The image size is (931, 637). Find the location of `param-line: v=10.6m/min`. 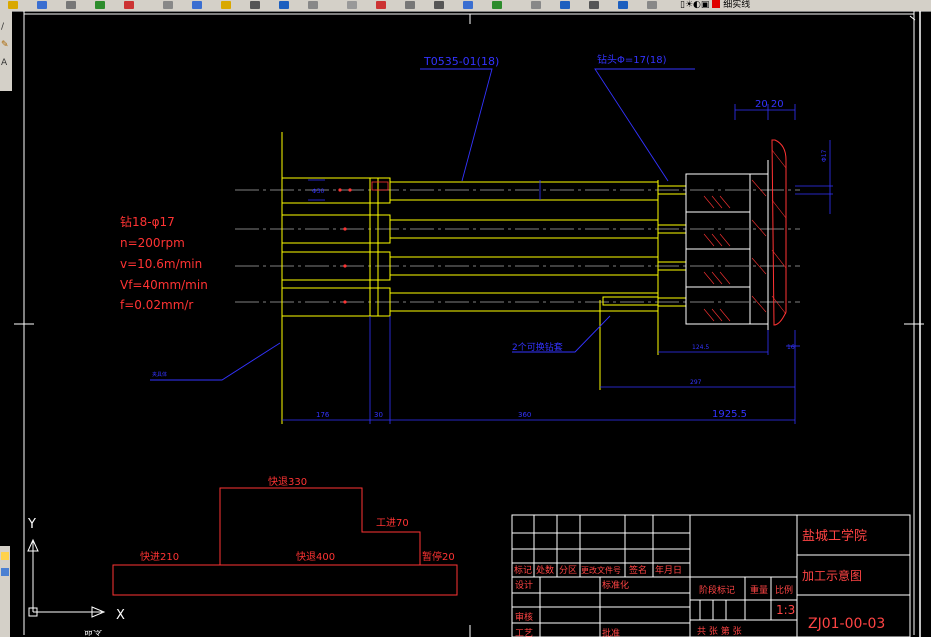

param-line: v=10.6m/min is located at coordinates (161, 264).